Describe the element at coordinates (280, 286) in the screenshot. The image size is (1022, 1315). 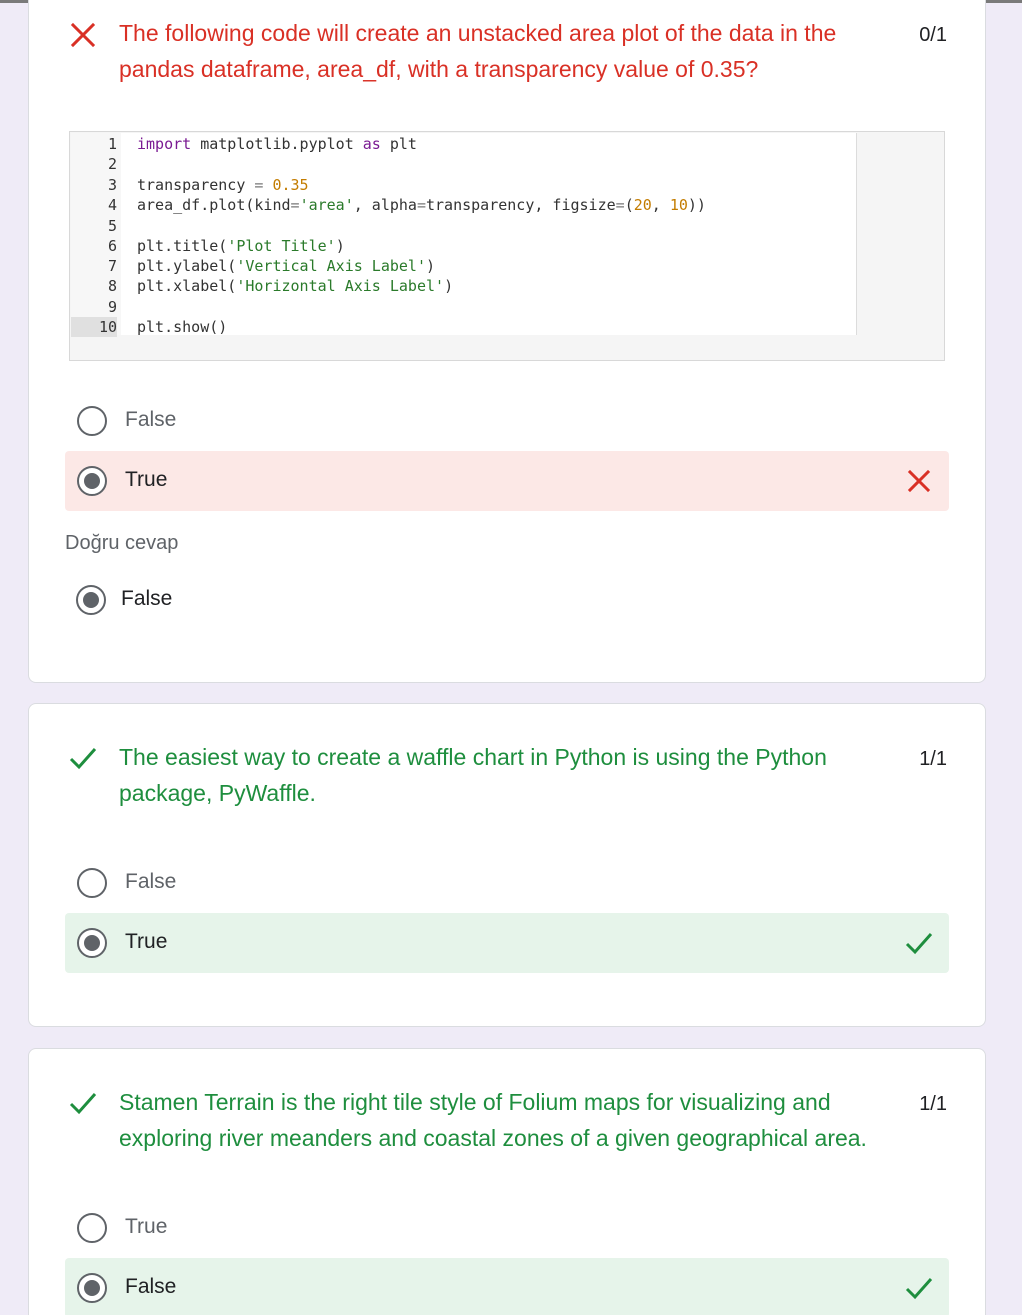
I see `code-line: 8 plt.xlabel('Horizontal Axis Label')` at that location.